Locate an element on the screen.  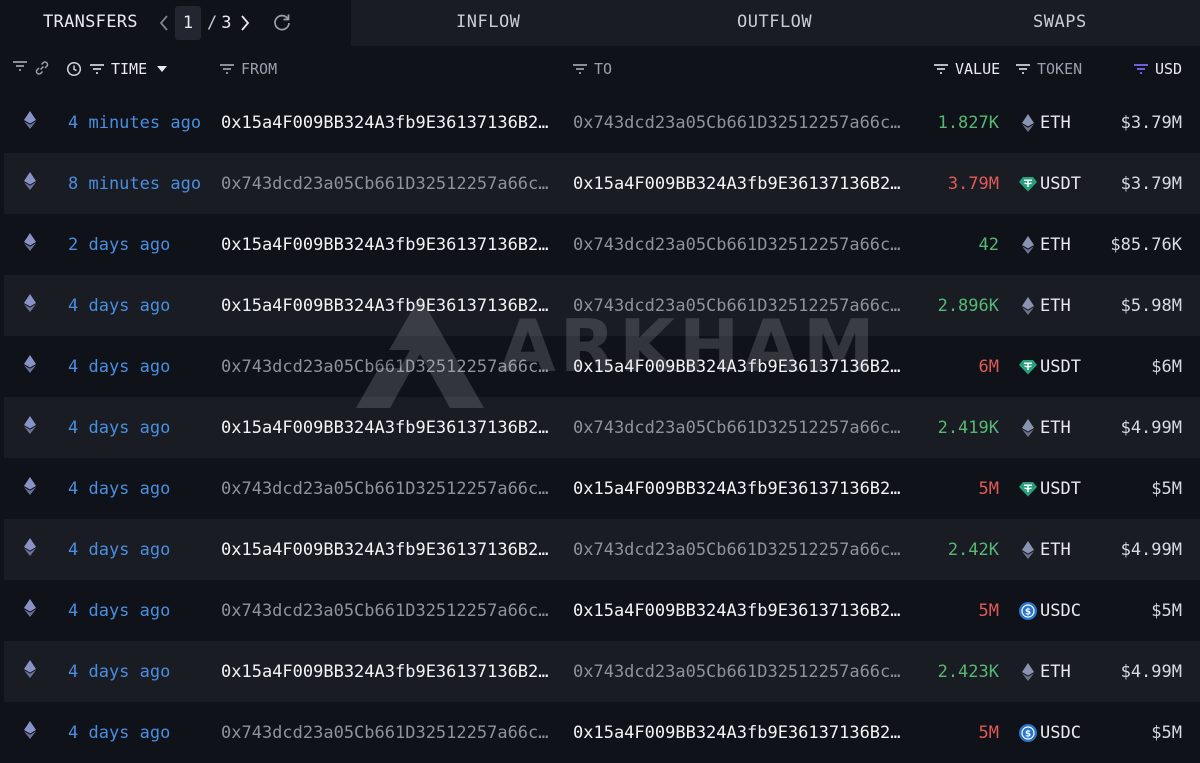
link-icon is located at coordinates (42, 68).